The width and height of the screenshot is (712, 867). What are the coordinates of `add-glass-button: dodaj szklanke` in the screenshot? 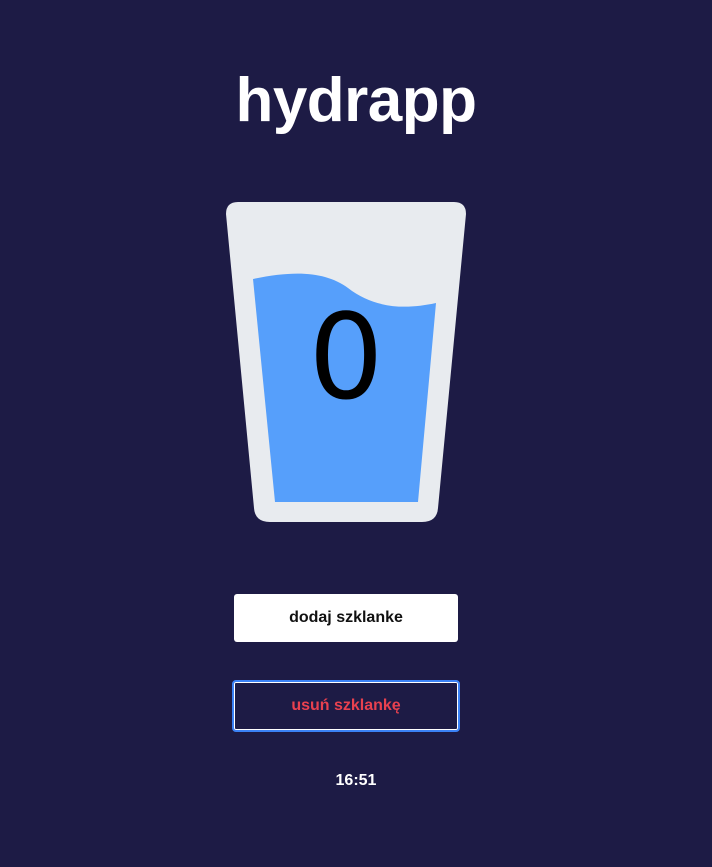 It's located at (346, 618).